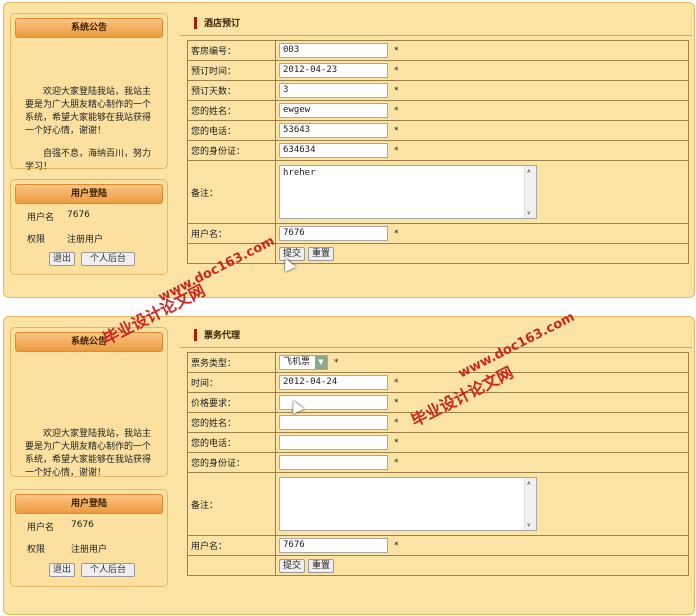 This screenshot has height=616, width=696. I want to click on field-label: 客房编号：, so click(231, 50).